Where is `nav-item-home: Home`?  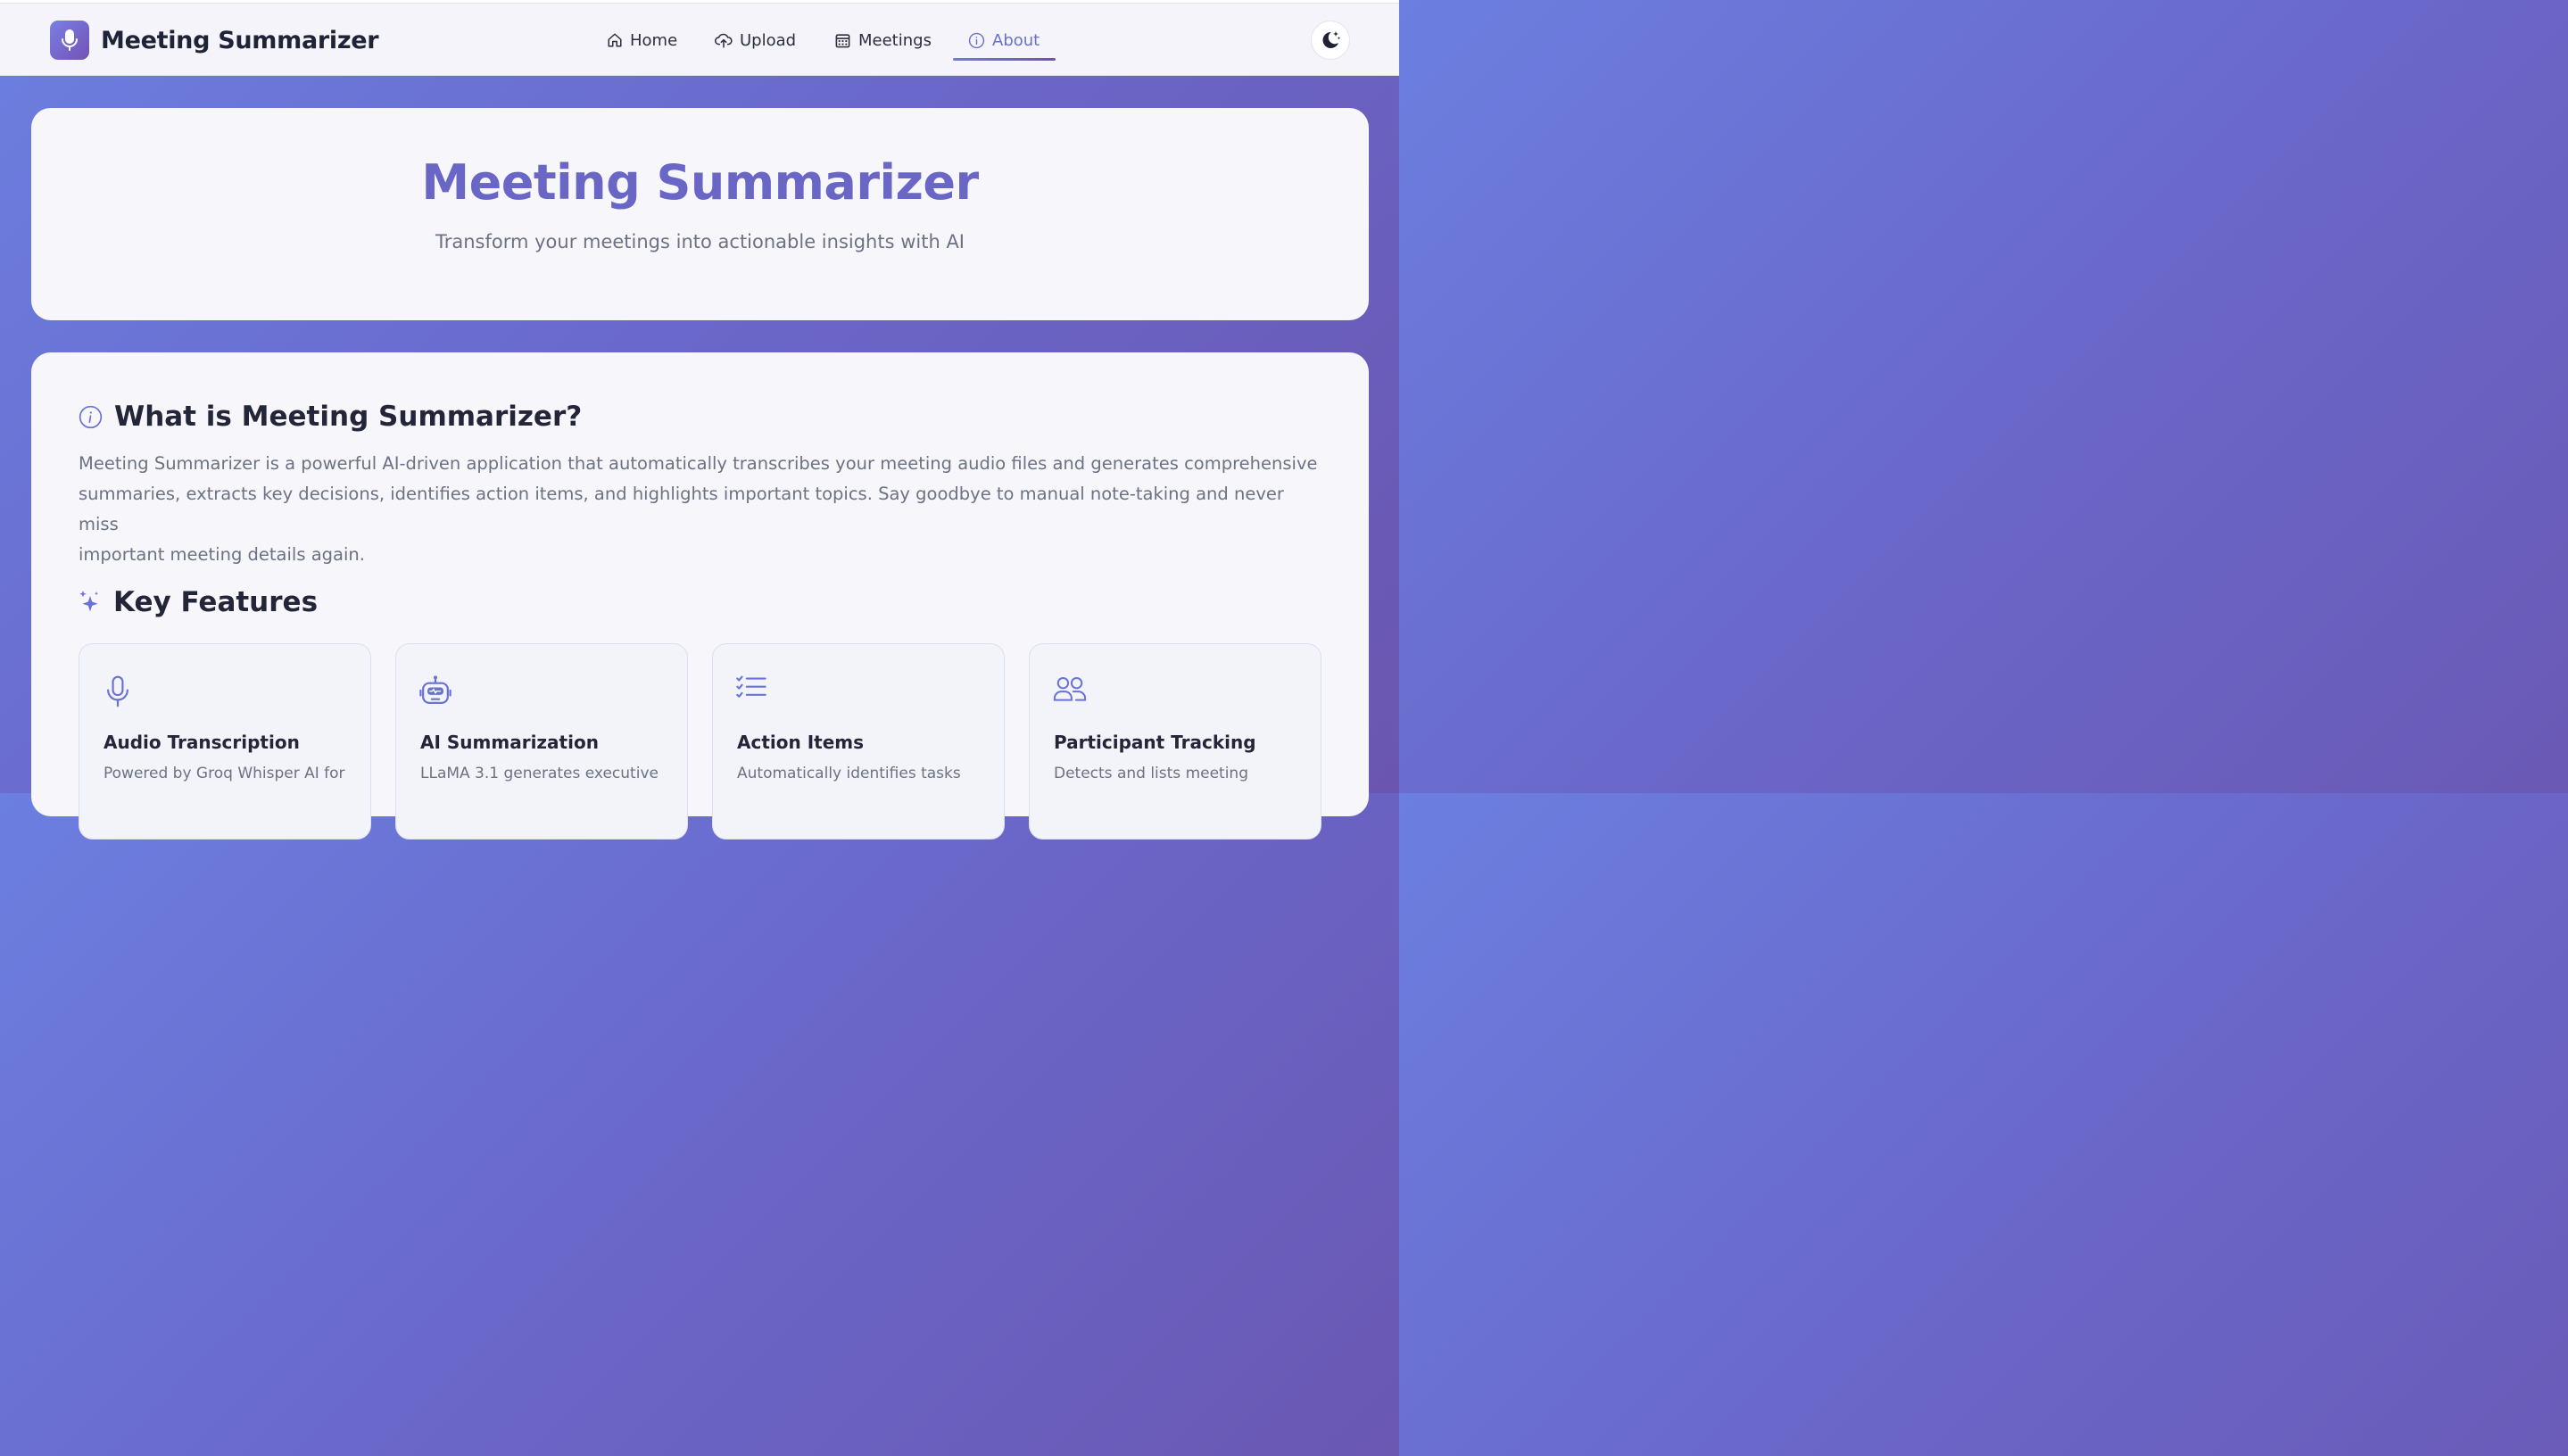 nav-item-home: Home is located at coordinates (642, 40).